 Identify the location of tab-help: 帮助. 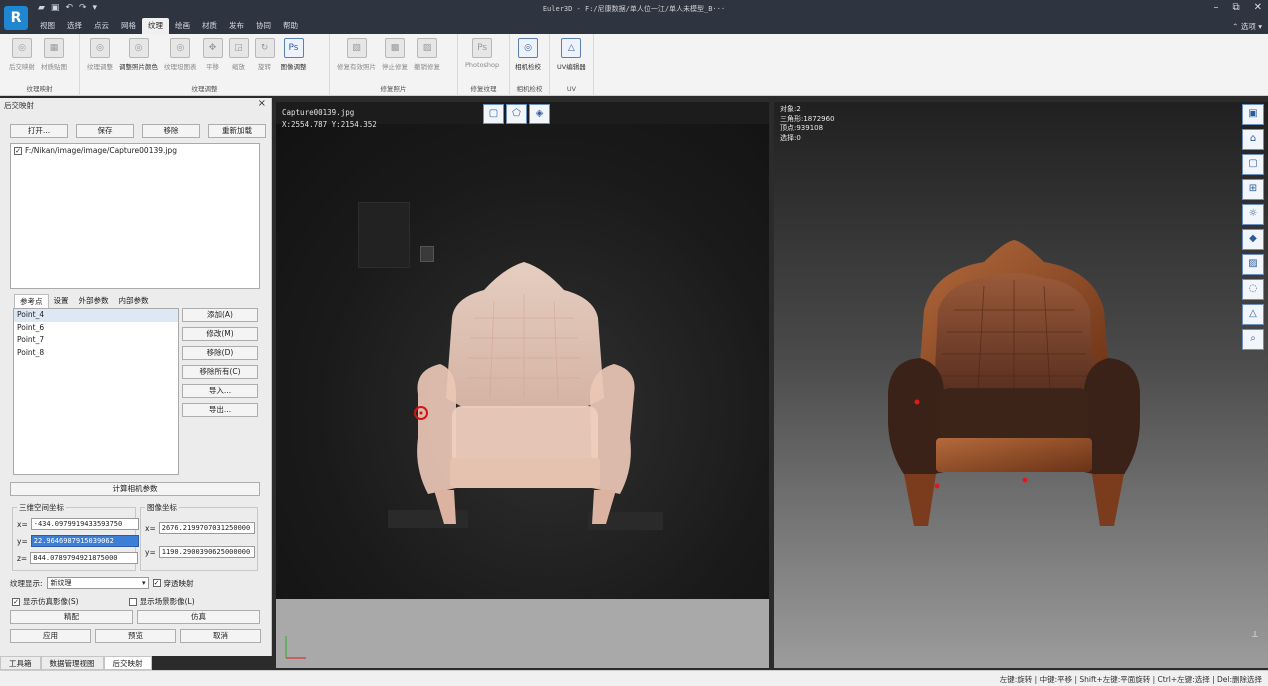
(290, 26).